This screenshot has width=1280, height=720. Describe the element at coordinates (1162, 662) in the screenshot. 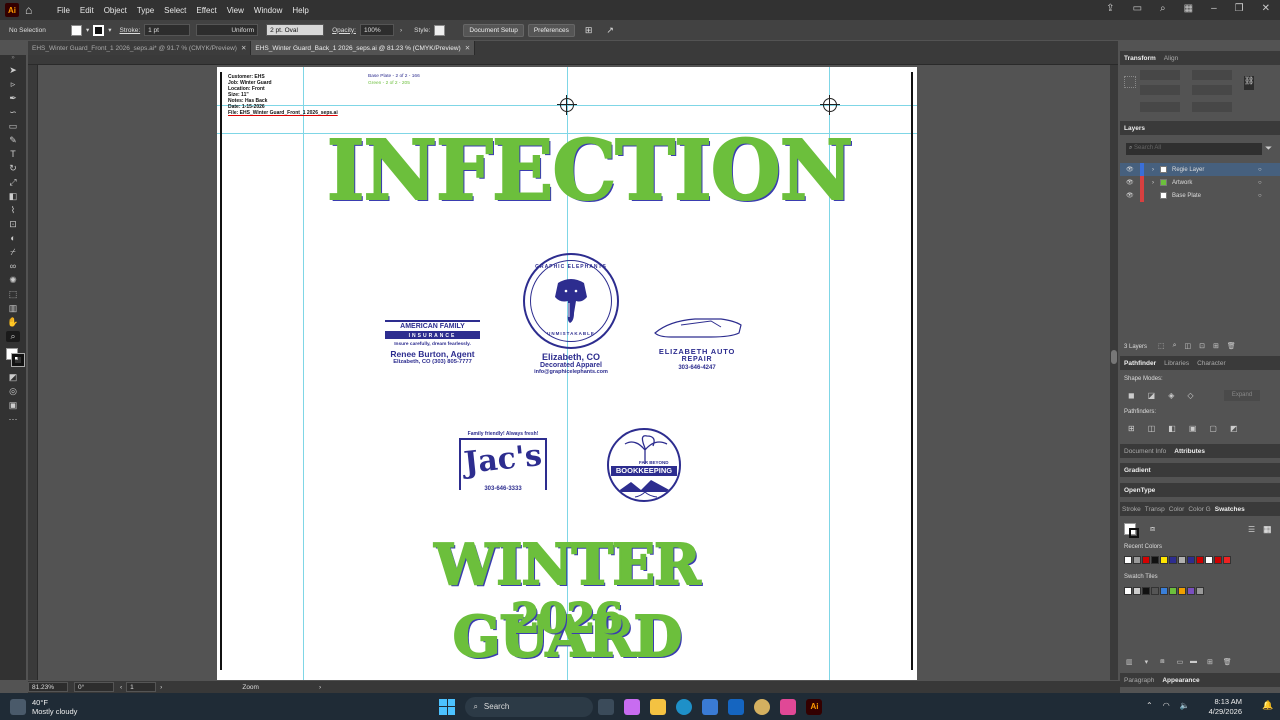

I see `swatch-options-icon: ⧈` at that location.